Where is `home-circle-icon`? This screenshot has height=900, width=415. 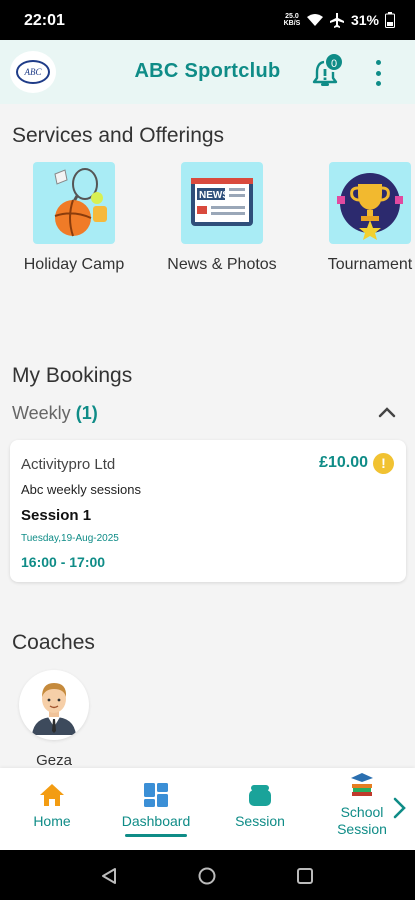
home-circle-icon is located at coordinates (207, 876).